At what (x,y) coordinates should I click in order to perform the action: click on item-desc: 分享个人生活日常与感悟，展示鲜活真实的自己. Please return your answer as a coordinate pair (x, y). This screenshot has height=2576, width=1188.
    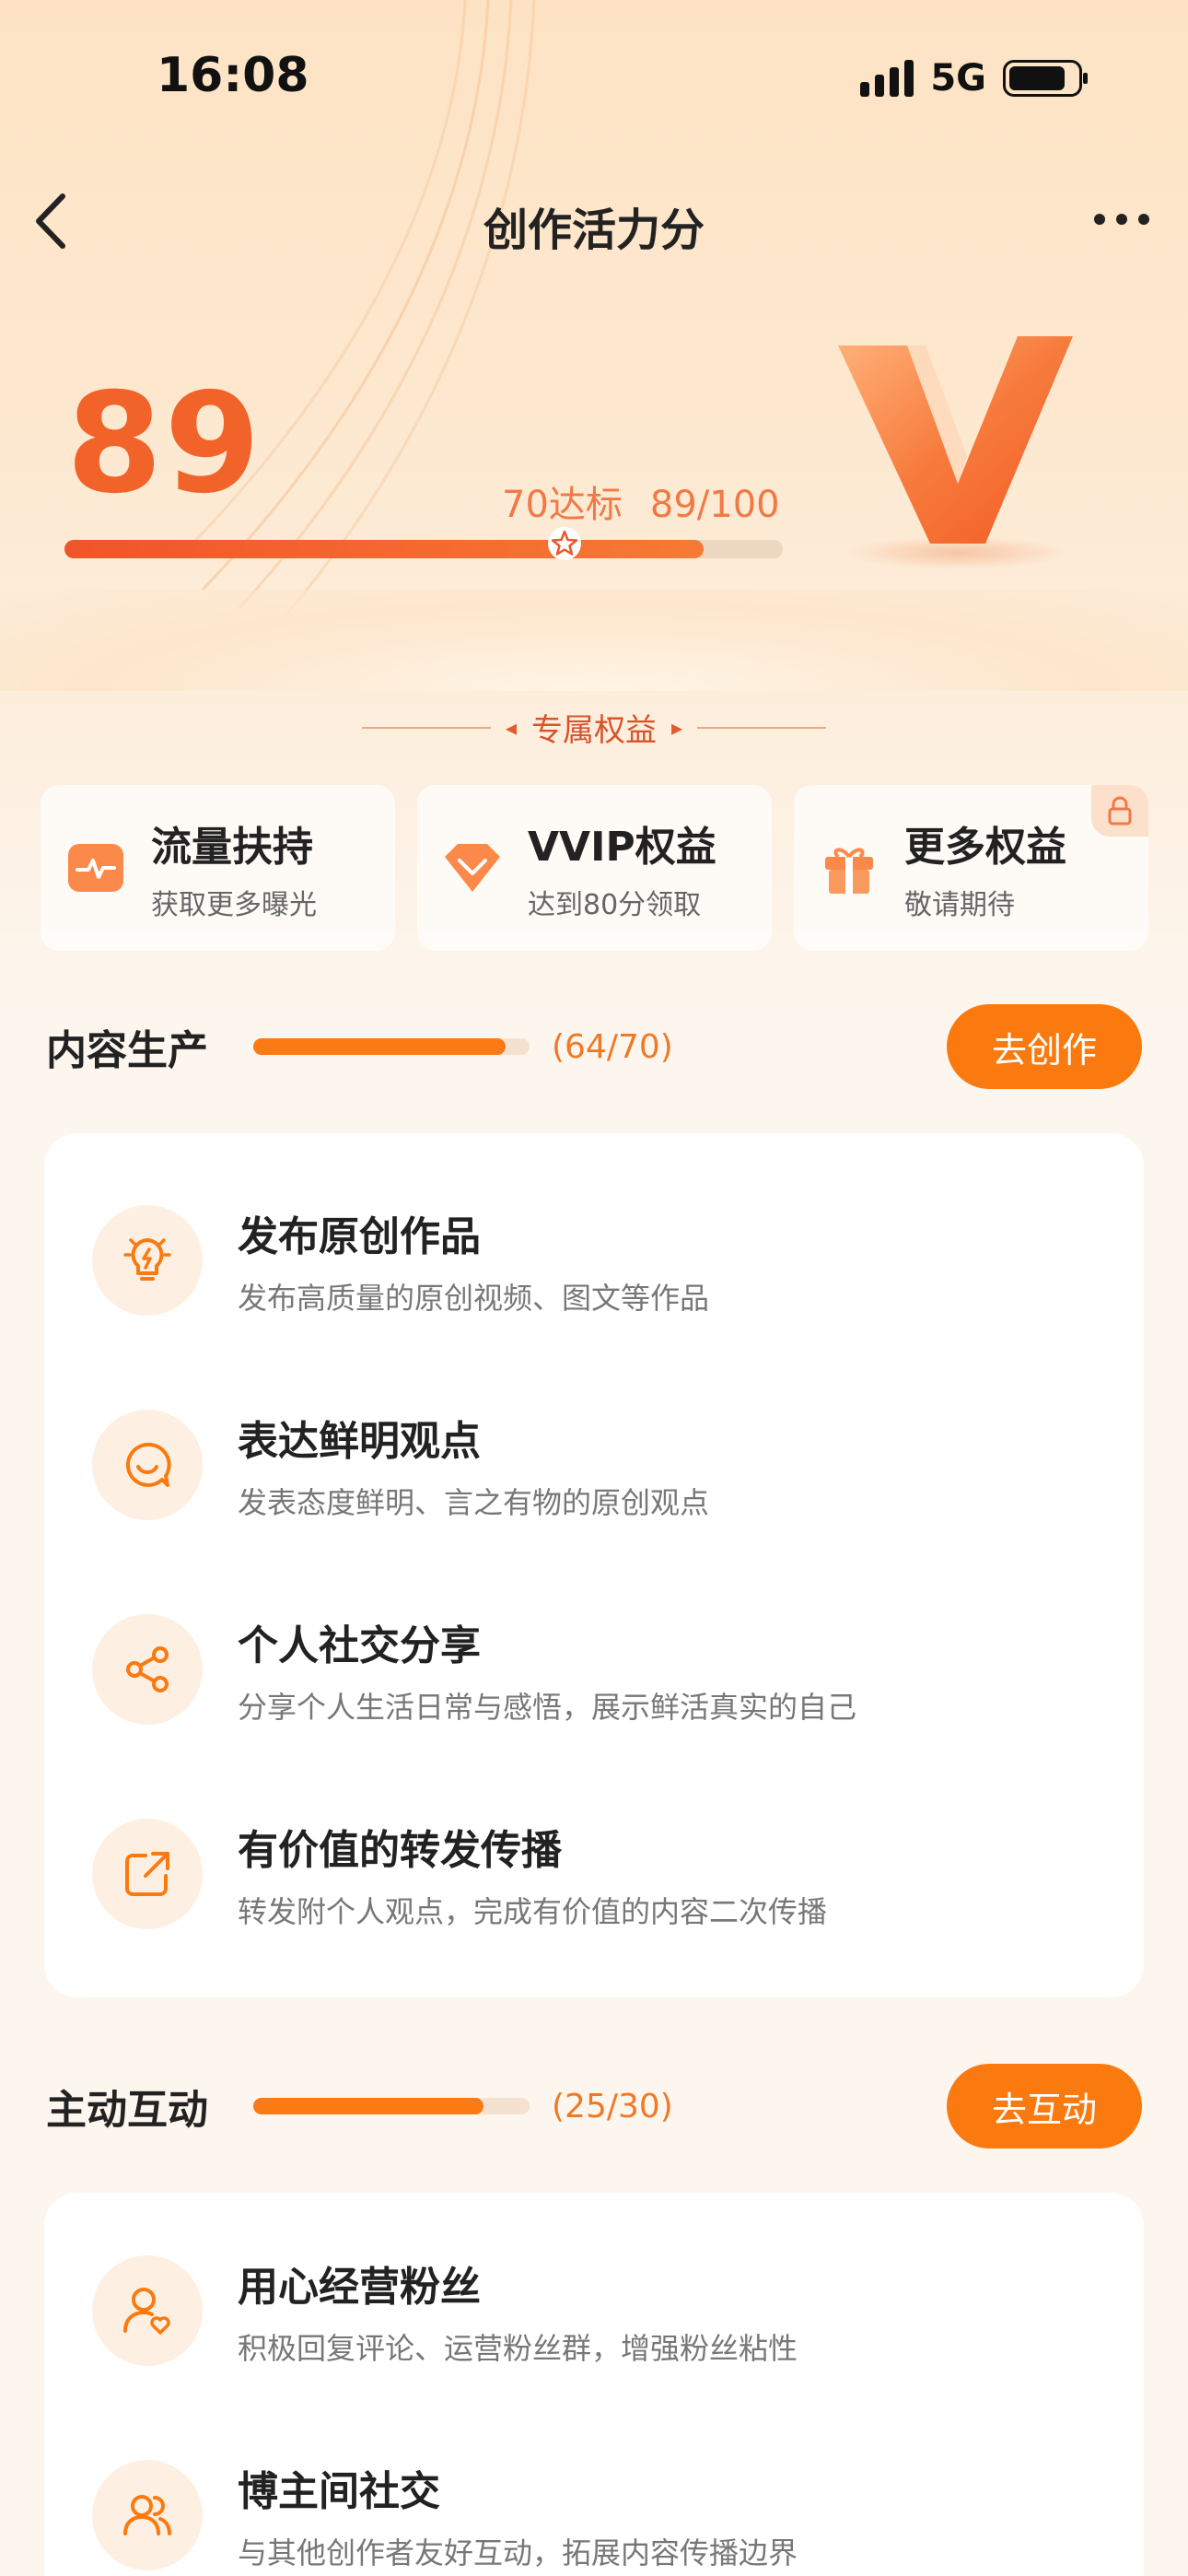
    Looking at the image, I should click on (547, 1707).